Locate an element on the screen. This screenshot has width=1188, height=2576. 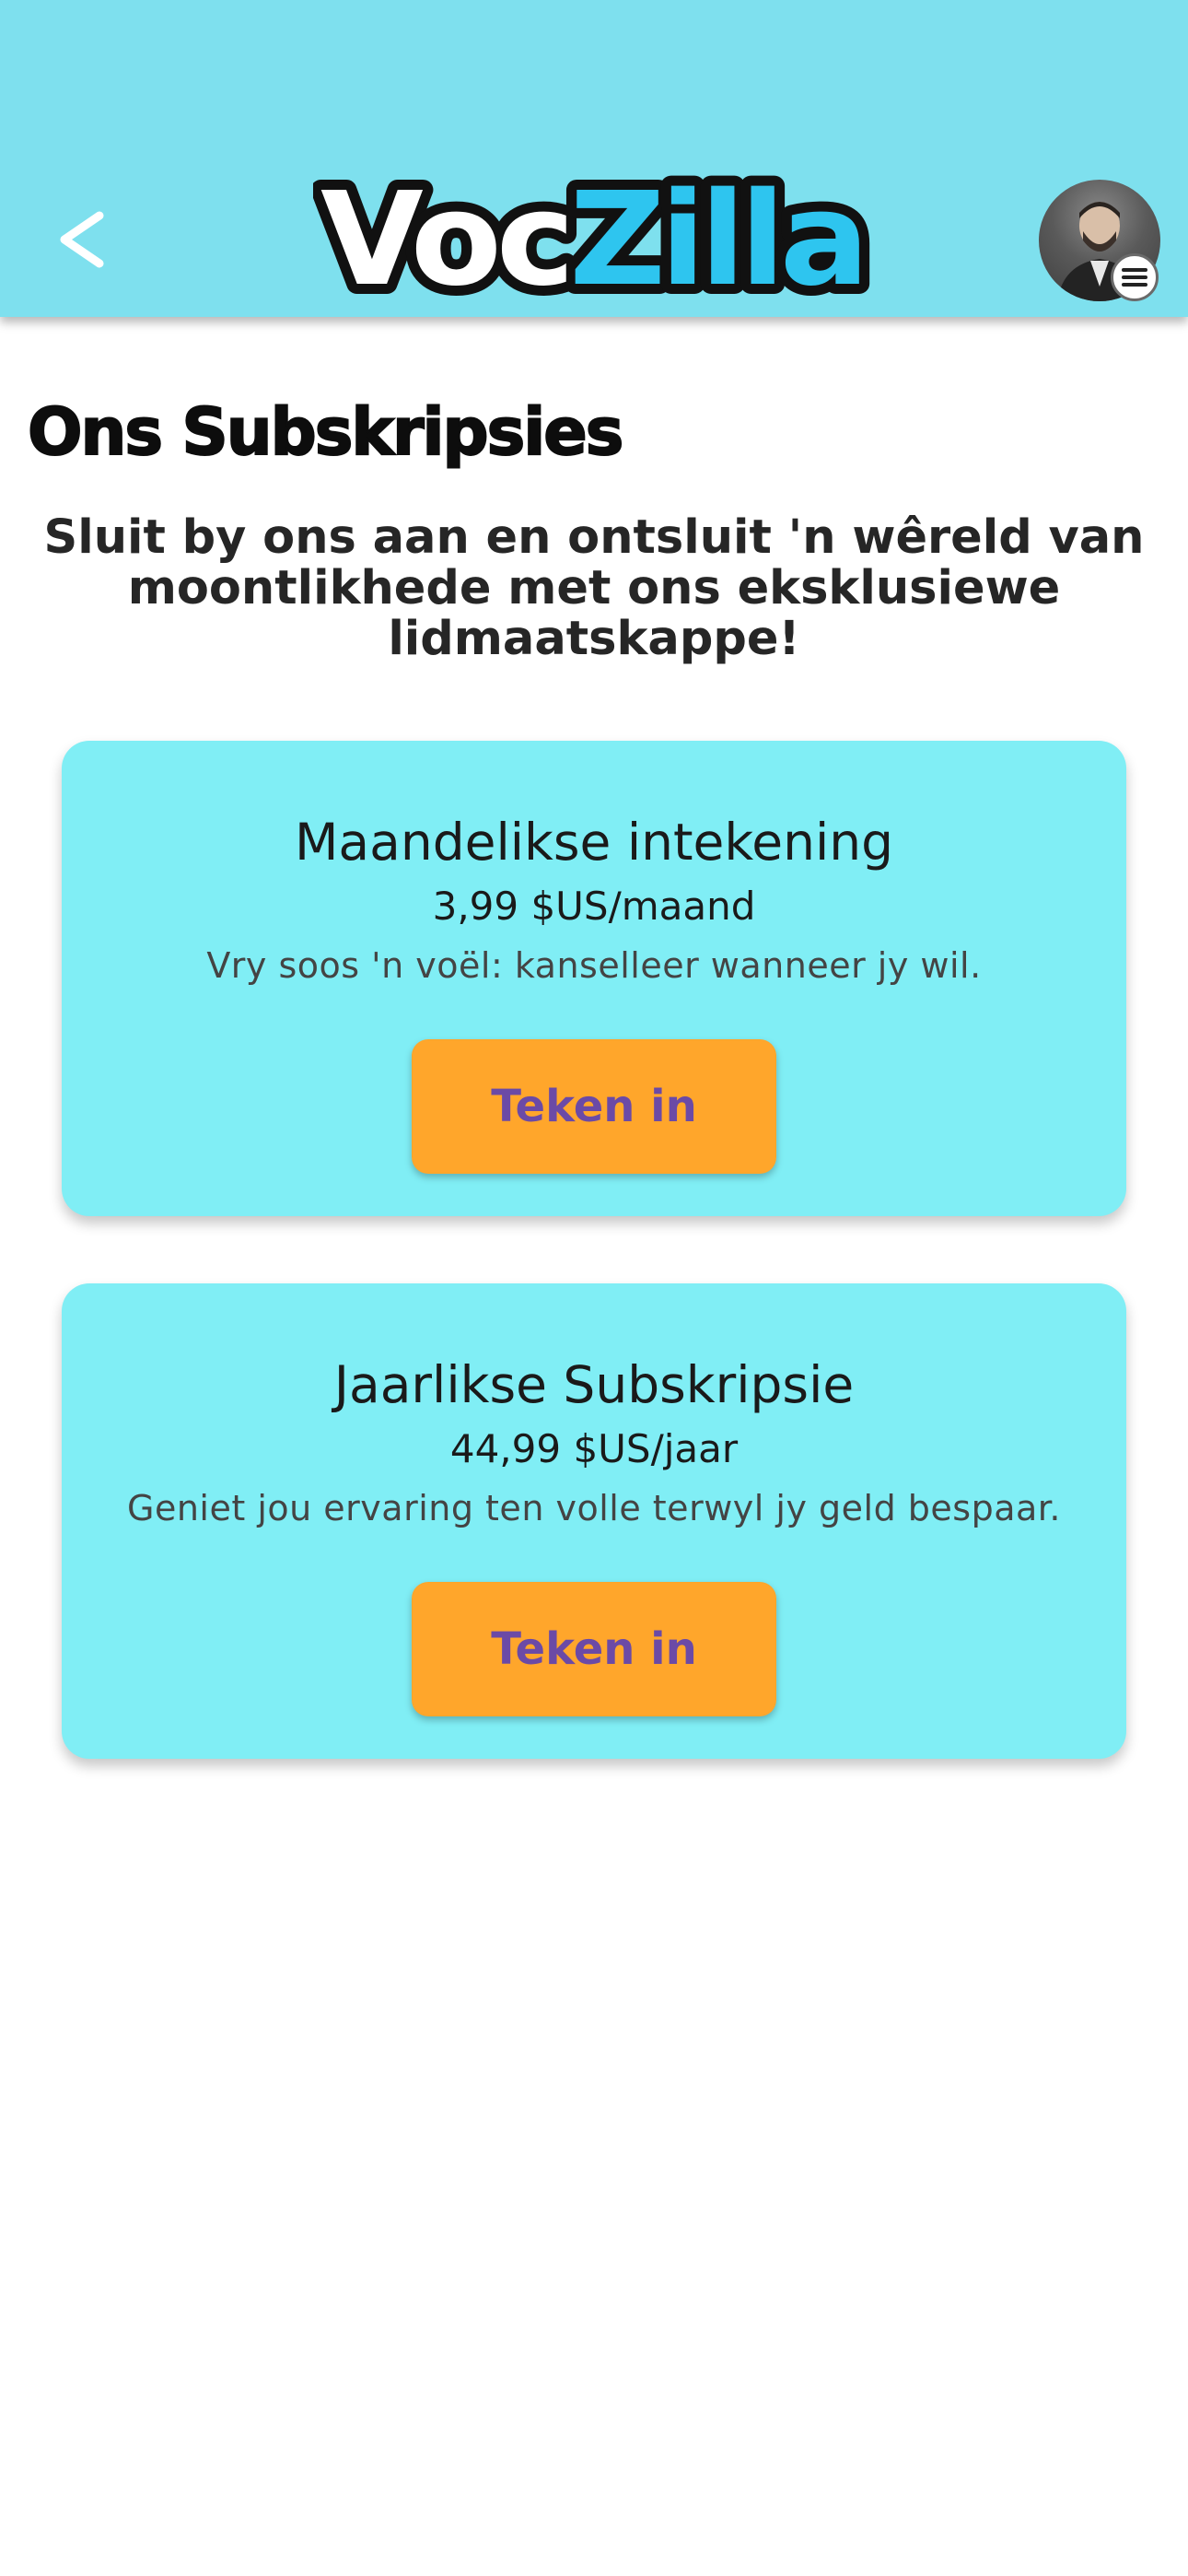
plan-price: 3,99 $US/maand is located at coordinates (594, 906).